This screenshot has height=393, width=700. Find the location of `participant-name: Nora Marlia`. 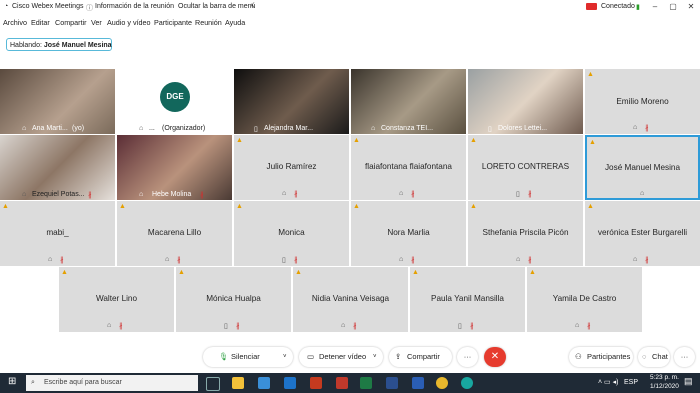

participant-name: Nora Marlia is located at coordinates (408, 232).